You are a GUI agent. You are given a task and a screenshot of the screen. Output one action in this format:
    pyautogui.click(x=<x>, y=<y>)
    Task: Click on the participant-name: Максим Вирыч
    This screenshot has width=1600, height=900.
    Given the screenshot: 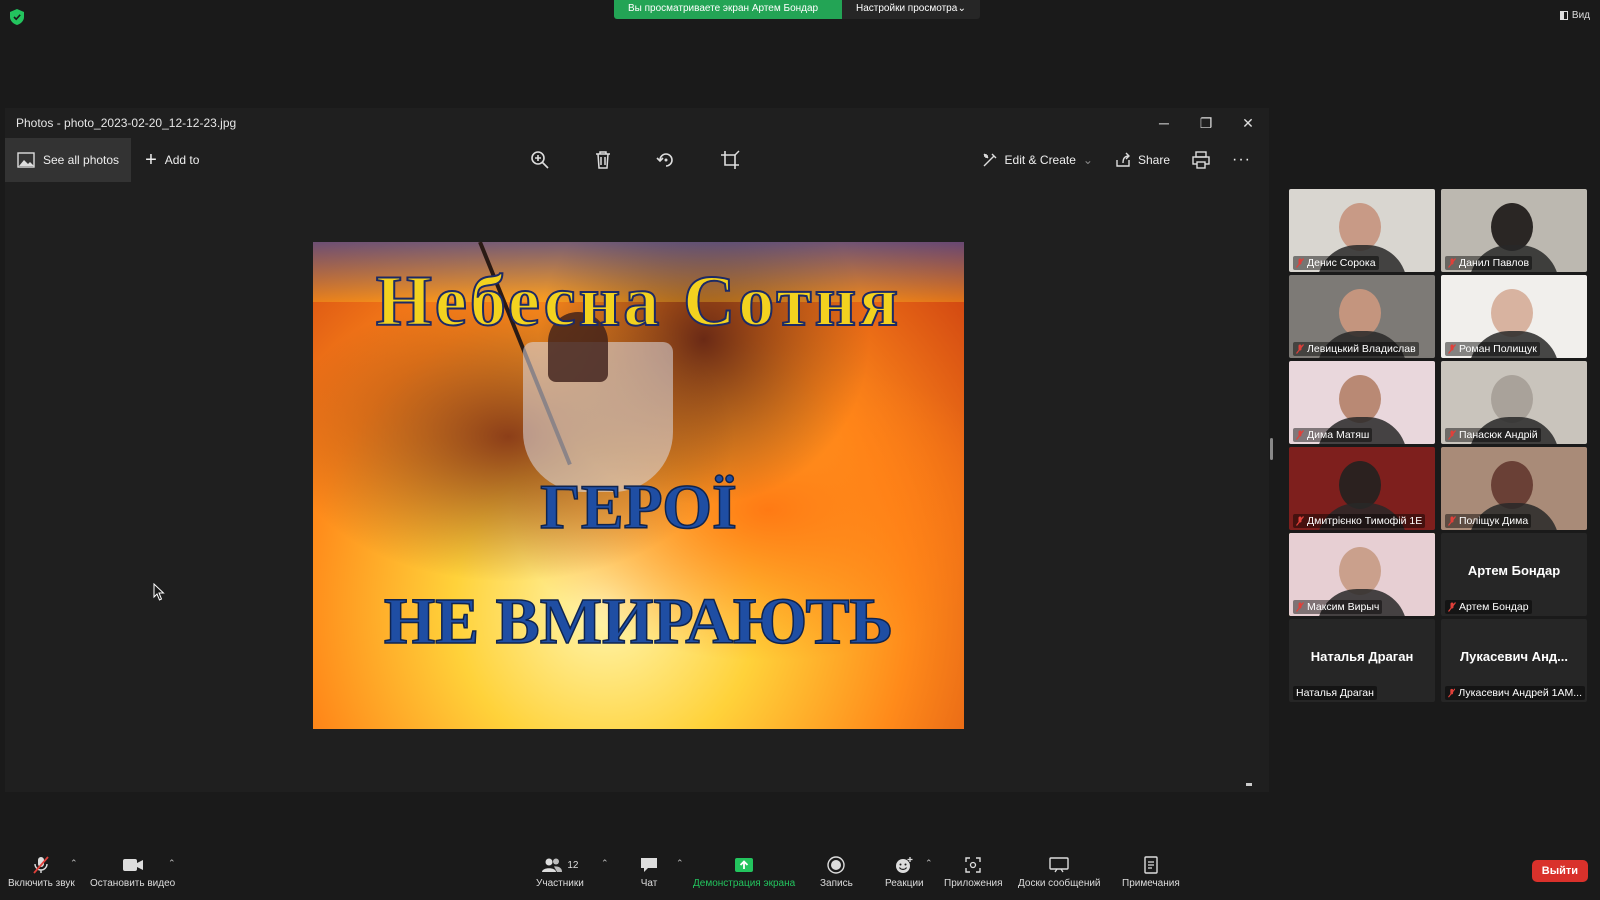 What is the action you would take?
    pyautogui.click(x=1343, y=607)
    